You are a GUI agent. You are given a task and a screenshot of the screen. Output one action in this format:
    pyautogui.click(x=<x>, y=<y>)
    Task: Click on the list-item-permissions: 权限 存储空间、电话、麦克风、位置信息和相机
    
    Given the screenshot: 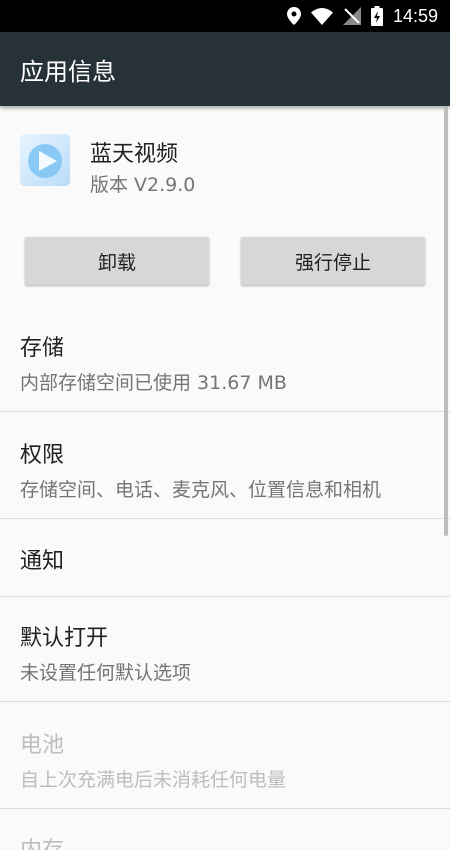 What is the action you would take?
    pyautogui.click(x=225, y=469)
    